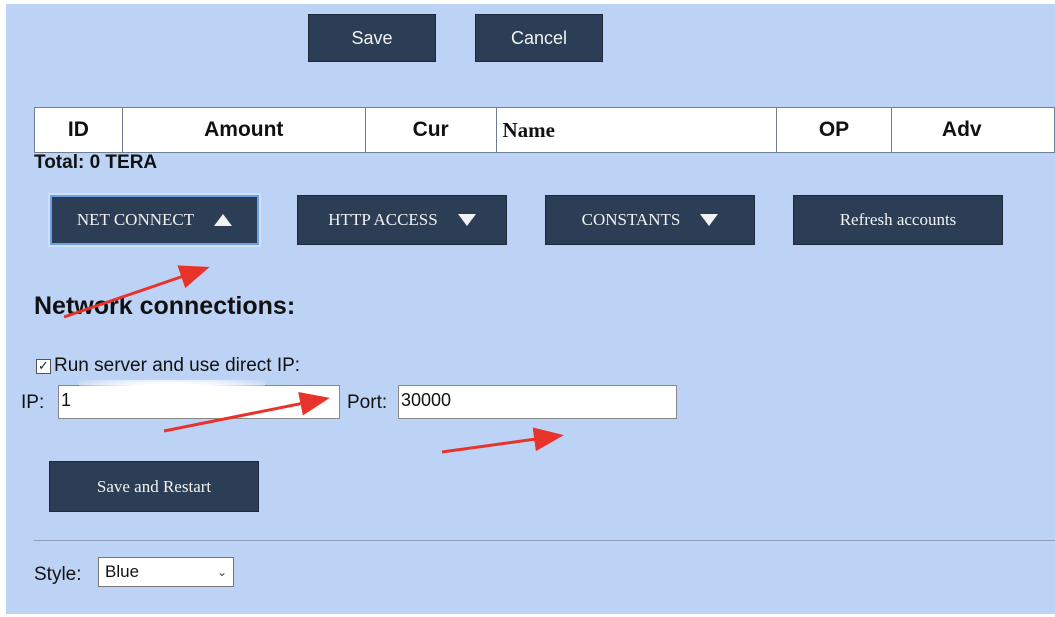 The height and width of the screenshot is (617, 1055). I want to click on column-header-amount: Amount, so click(243, 130).